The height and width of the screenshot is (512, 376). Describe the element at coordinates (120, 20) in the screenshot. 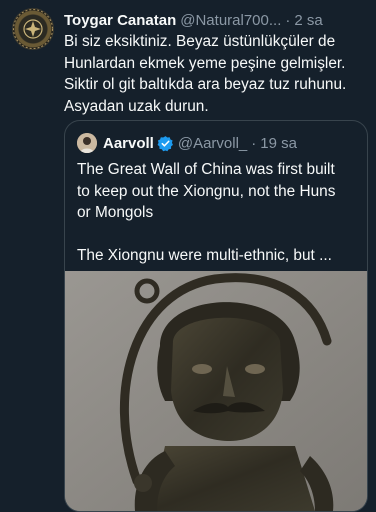

I see `author-name: Toygar Canatan` at that location.